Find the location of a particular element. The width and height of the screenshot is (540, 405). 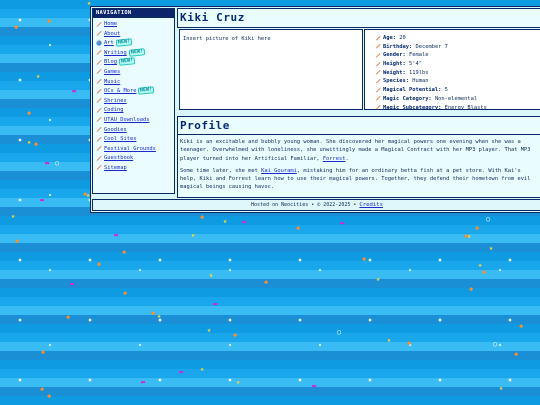

nav-item-games: Games is located at coordinates (134, 73).